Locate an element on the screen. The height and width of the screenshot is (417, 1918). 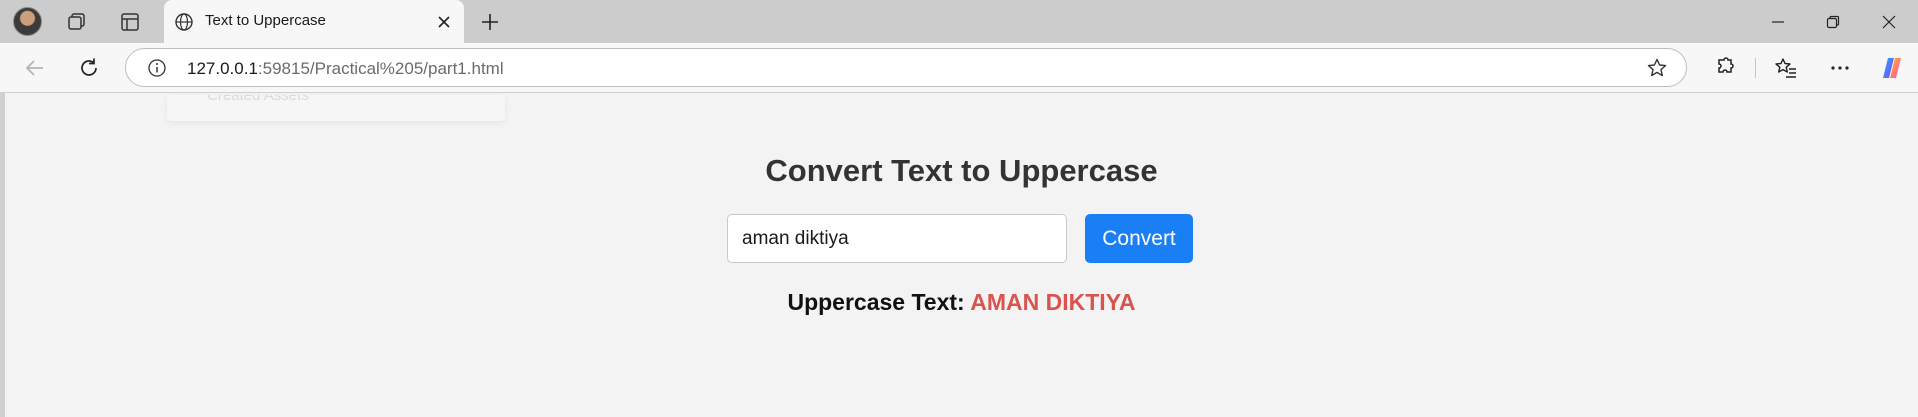
result-line: Uppercase Text: AMAN DIKTIYA is located at coordinates (961, 302).